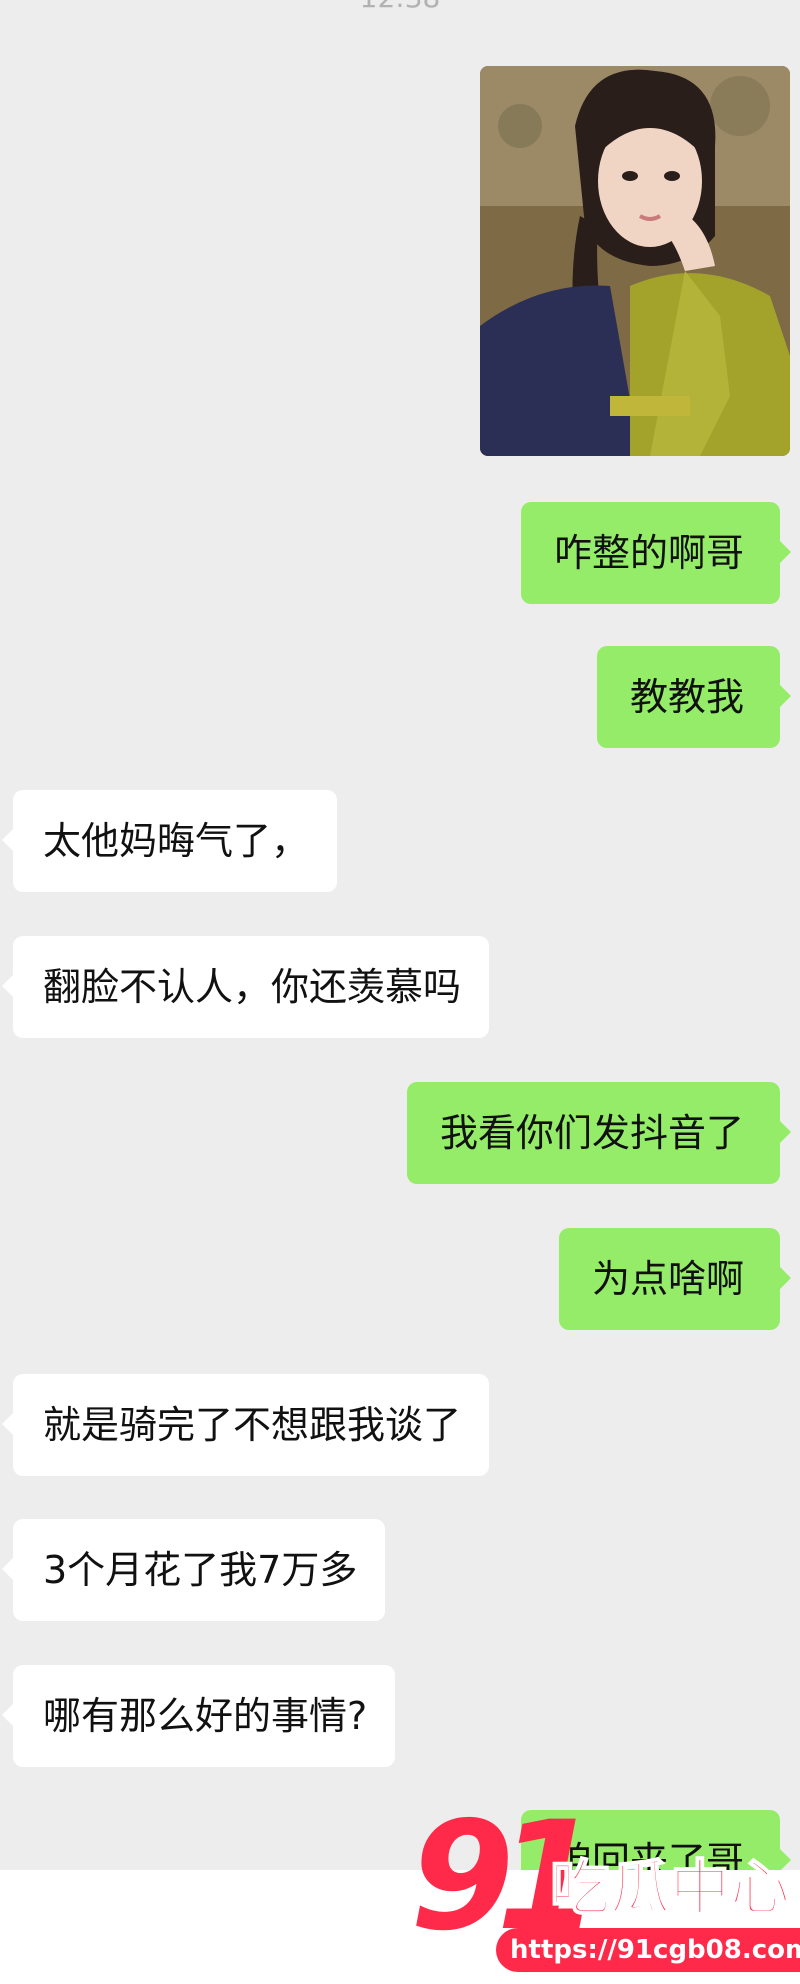 The height and width of the screenshot is (1984, 800). Describe the element at coordinates (675, 1279) in the screenshot. I see `sent-message-bubble: 为点啥啊` at that location.